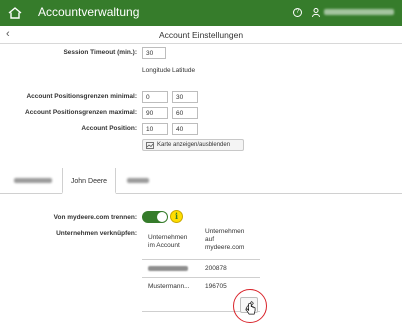  I want to click on min-latitude-input: 30, so click(185, 97).